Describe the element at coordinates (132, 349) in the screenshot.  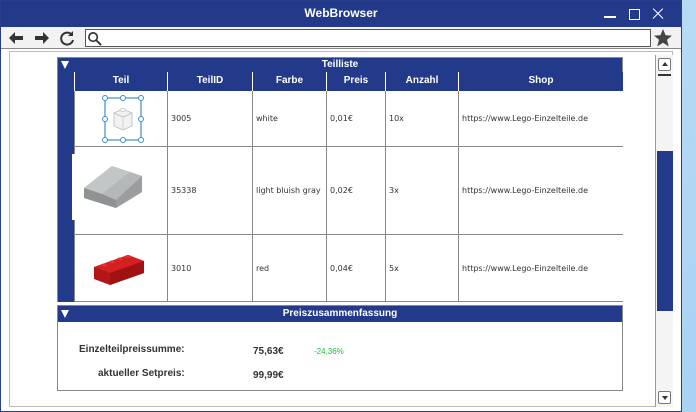
I see `sum-label: Einzelteilpreissumme:` at that location.